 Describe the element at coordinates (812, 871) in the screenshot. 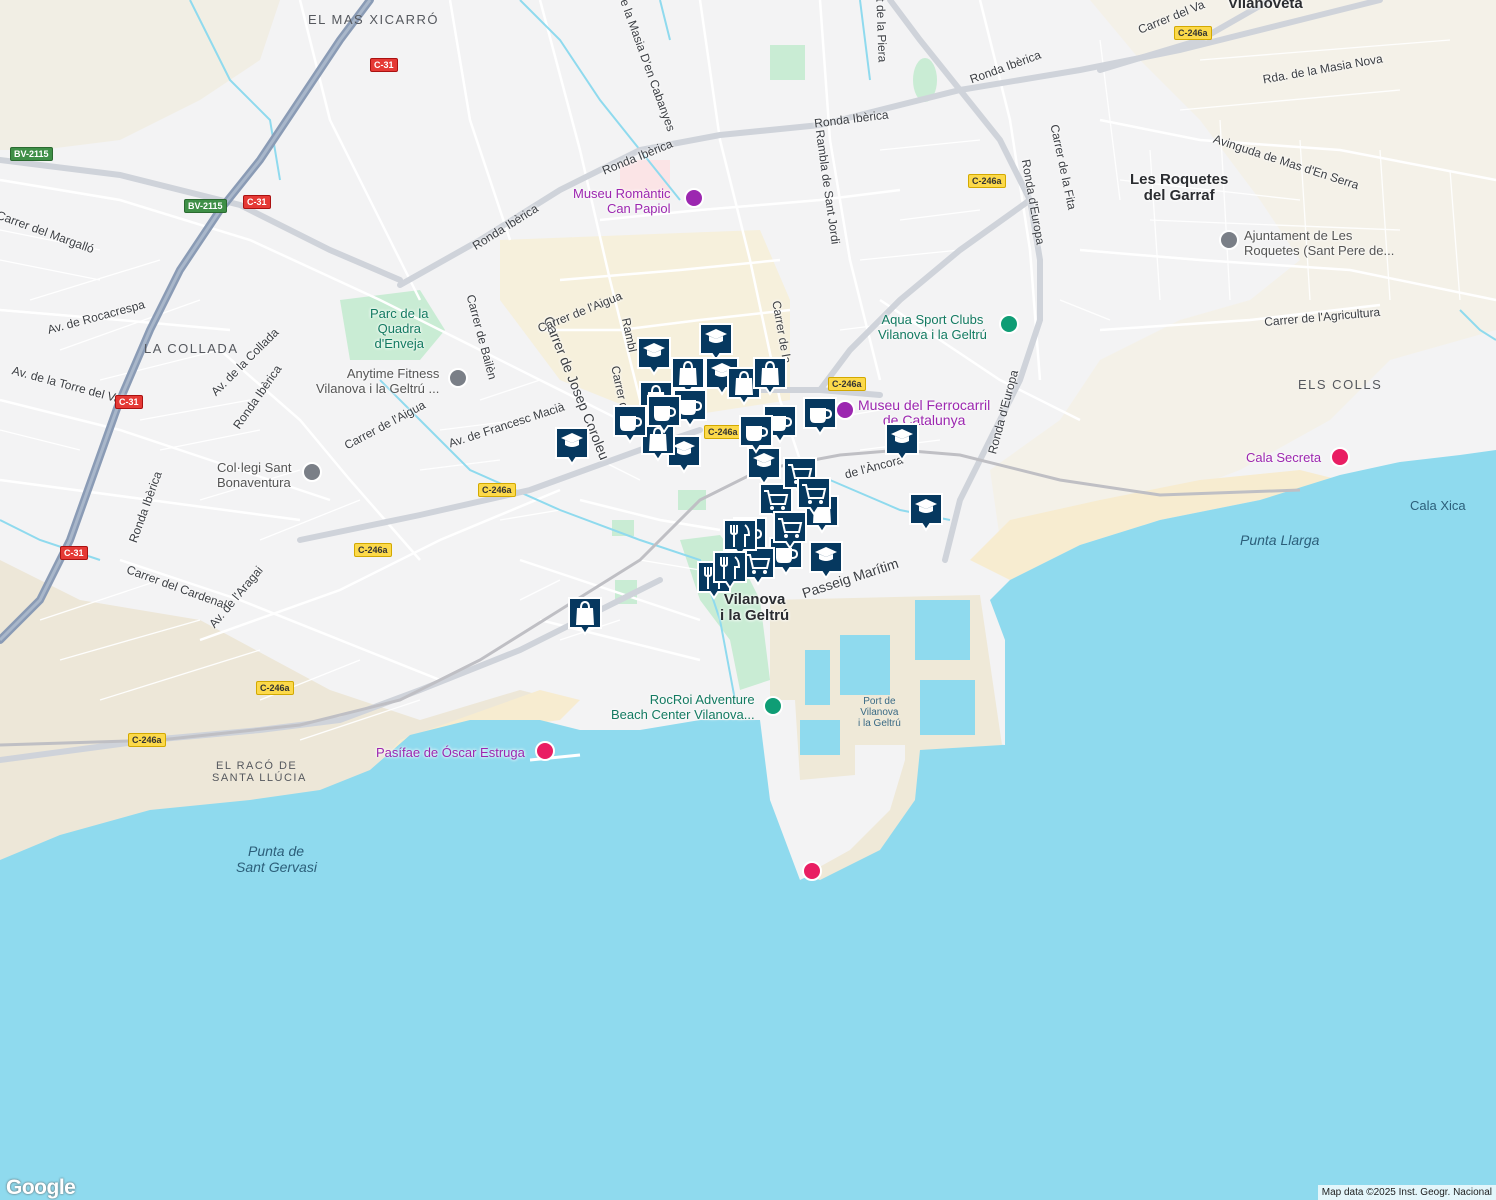

I see `viewpoint-camera-icon` at that location.